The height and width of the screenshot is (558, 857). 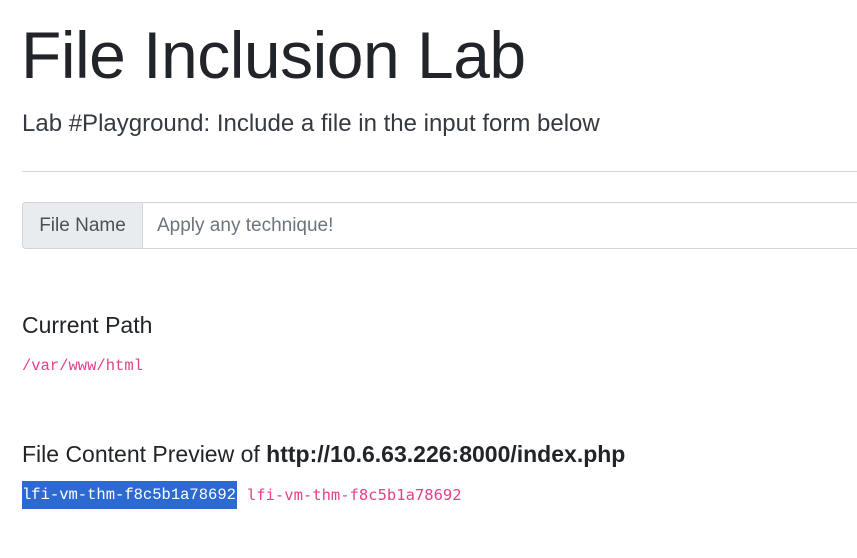 I want to click on current-path-value: /var/www/html, so click(x=82, y=366).